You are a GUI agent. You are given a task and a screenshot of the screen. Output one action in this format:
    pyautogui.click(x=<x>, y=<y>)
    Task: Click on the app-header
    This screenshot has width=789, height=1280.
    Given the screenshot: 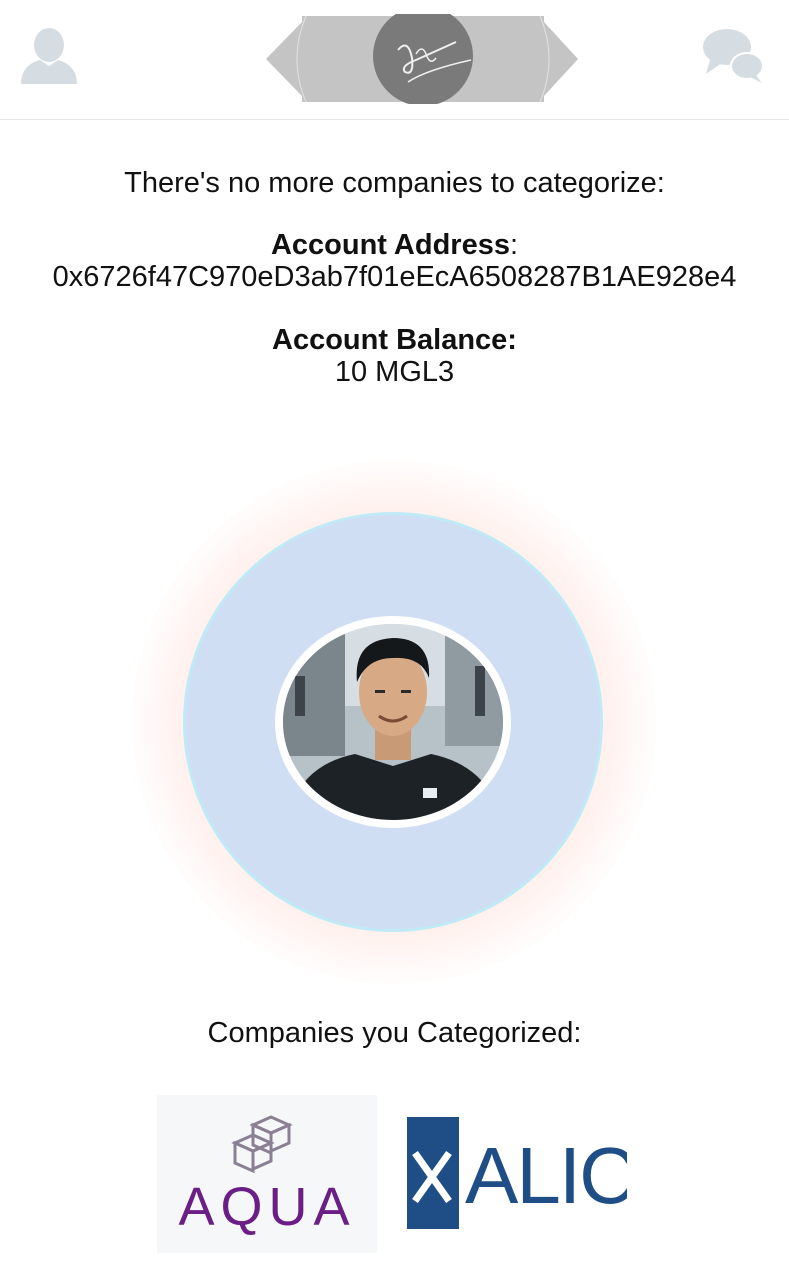 What is the action you would take?
    pyautogui.click(x=394, y=60)
    